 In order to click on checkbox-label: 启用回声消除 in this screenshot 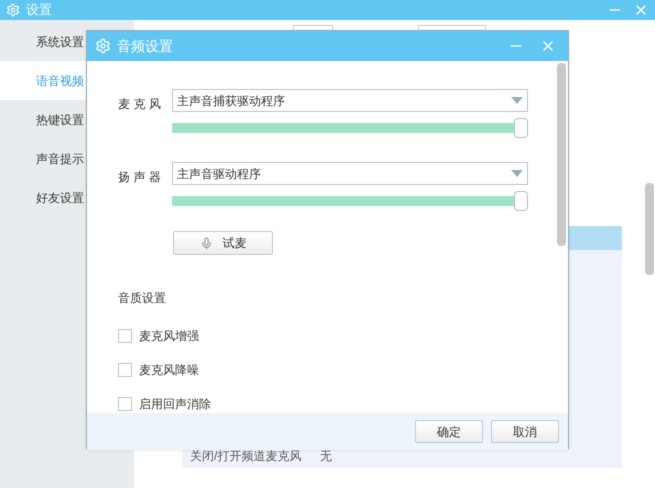, I will do `click(175, 404)`.